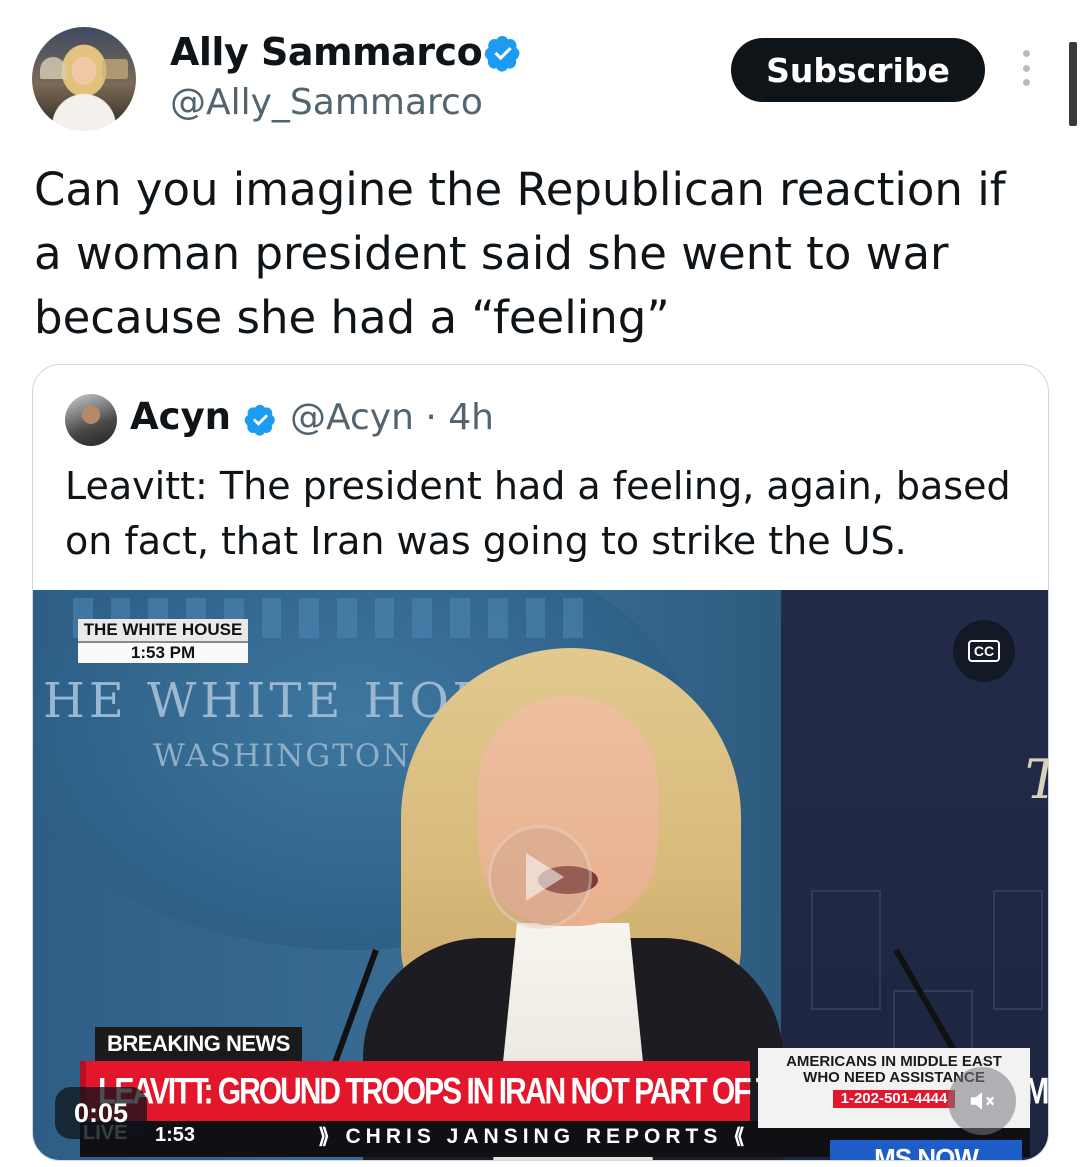  What do you see at coordinates (534, 1136) in the screenshot?
I see `show-name: ⟫ CHRIS JANSING REPORTS ⟪` at bounding box center [534, 1136].